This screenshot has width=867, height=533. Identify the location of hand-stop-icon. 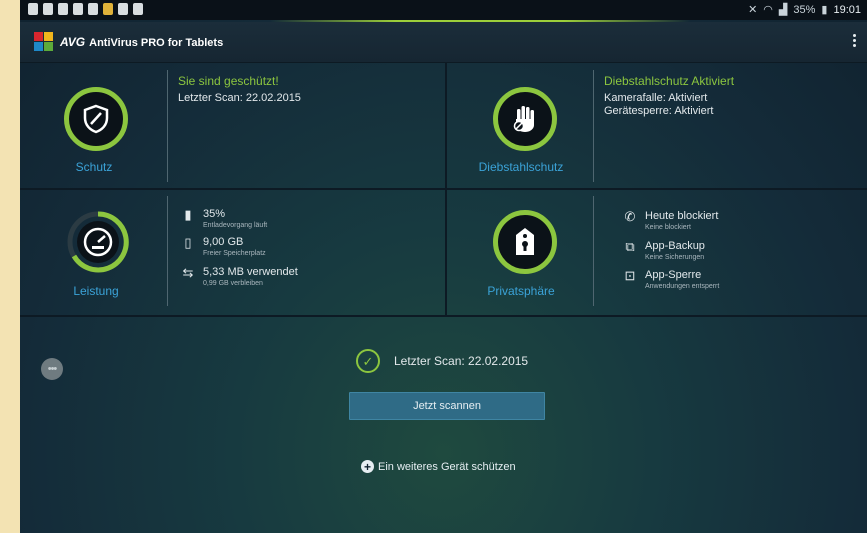
(525, 119).